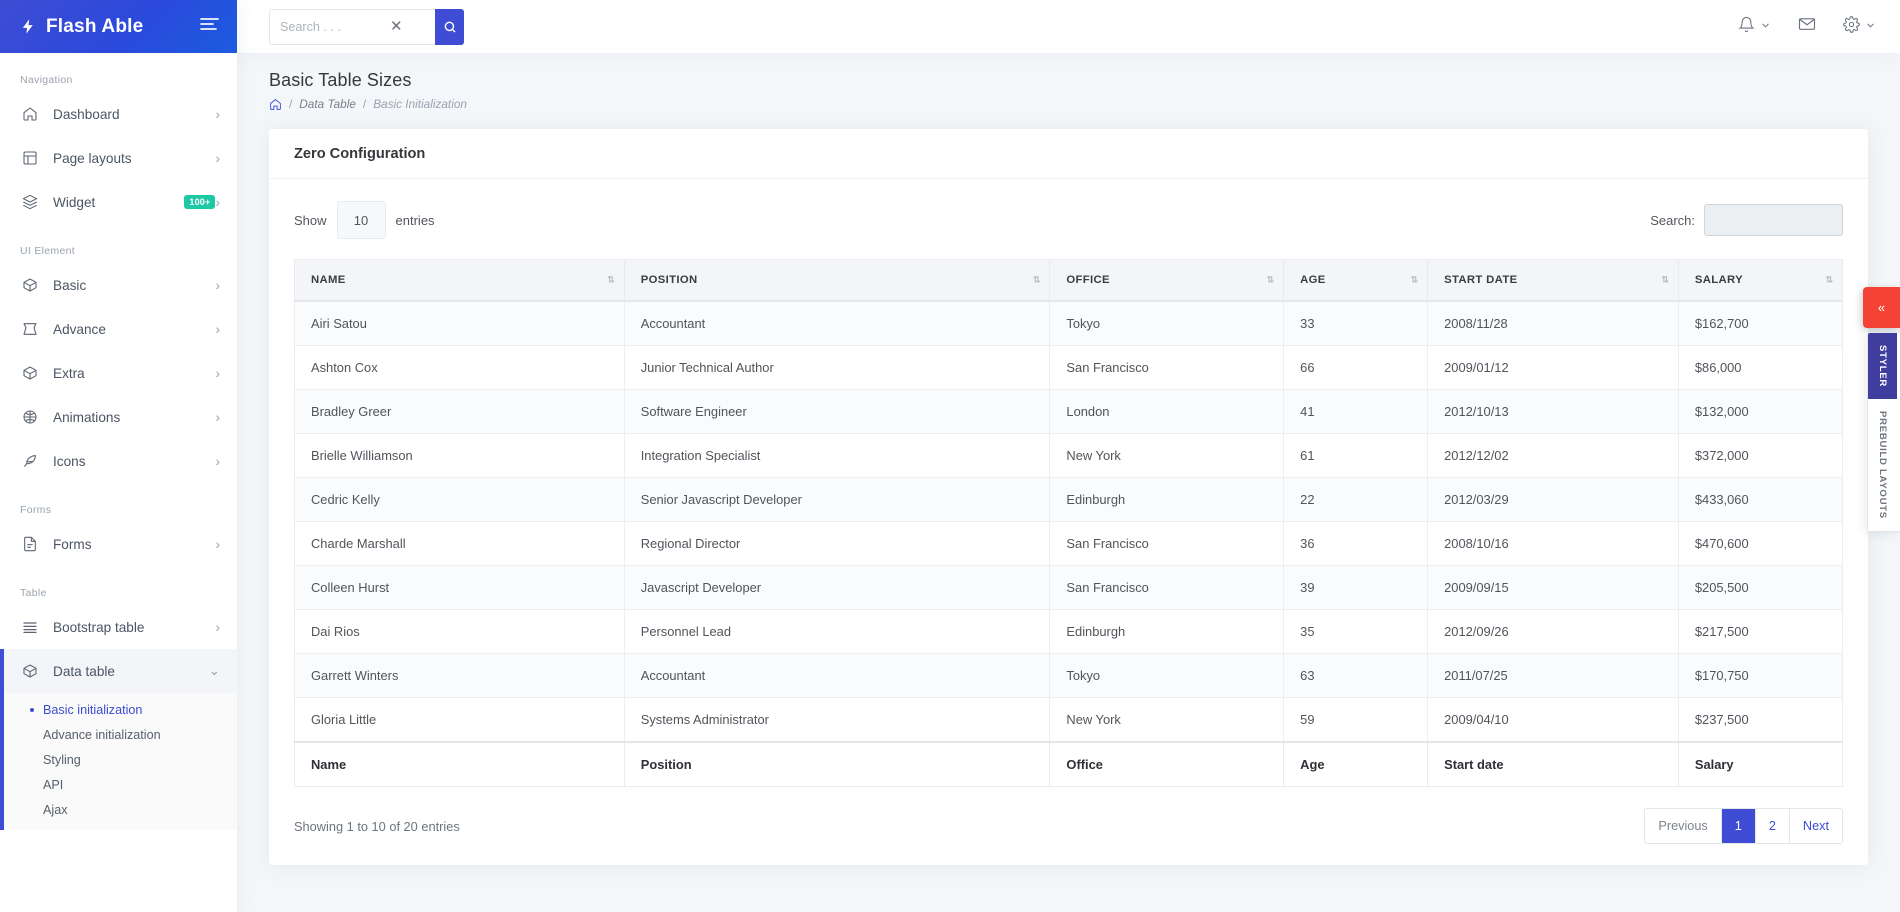 This screenshot has width=1900, height=912. What do you see at coordinates (1772, 826) in the screenshot?
I see `pagination-page-2: 2` at bounding box center [1772, 826].